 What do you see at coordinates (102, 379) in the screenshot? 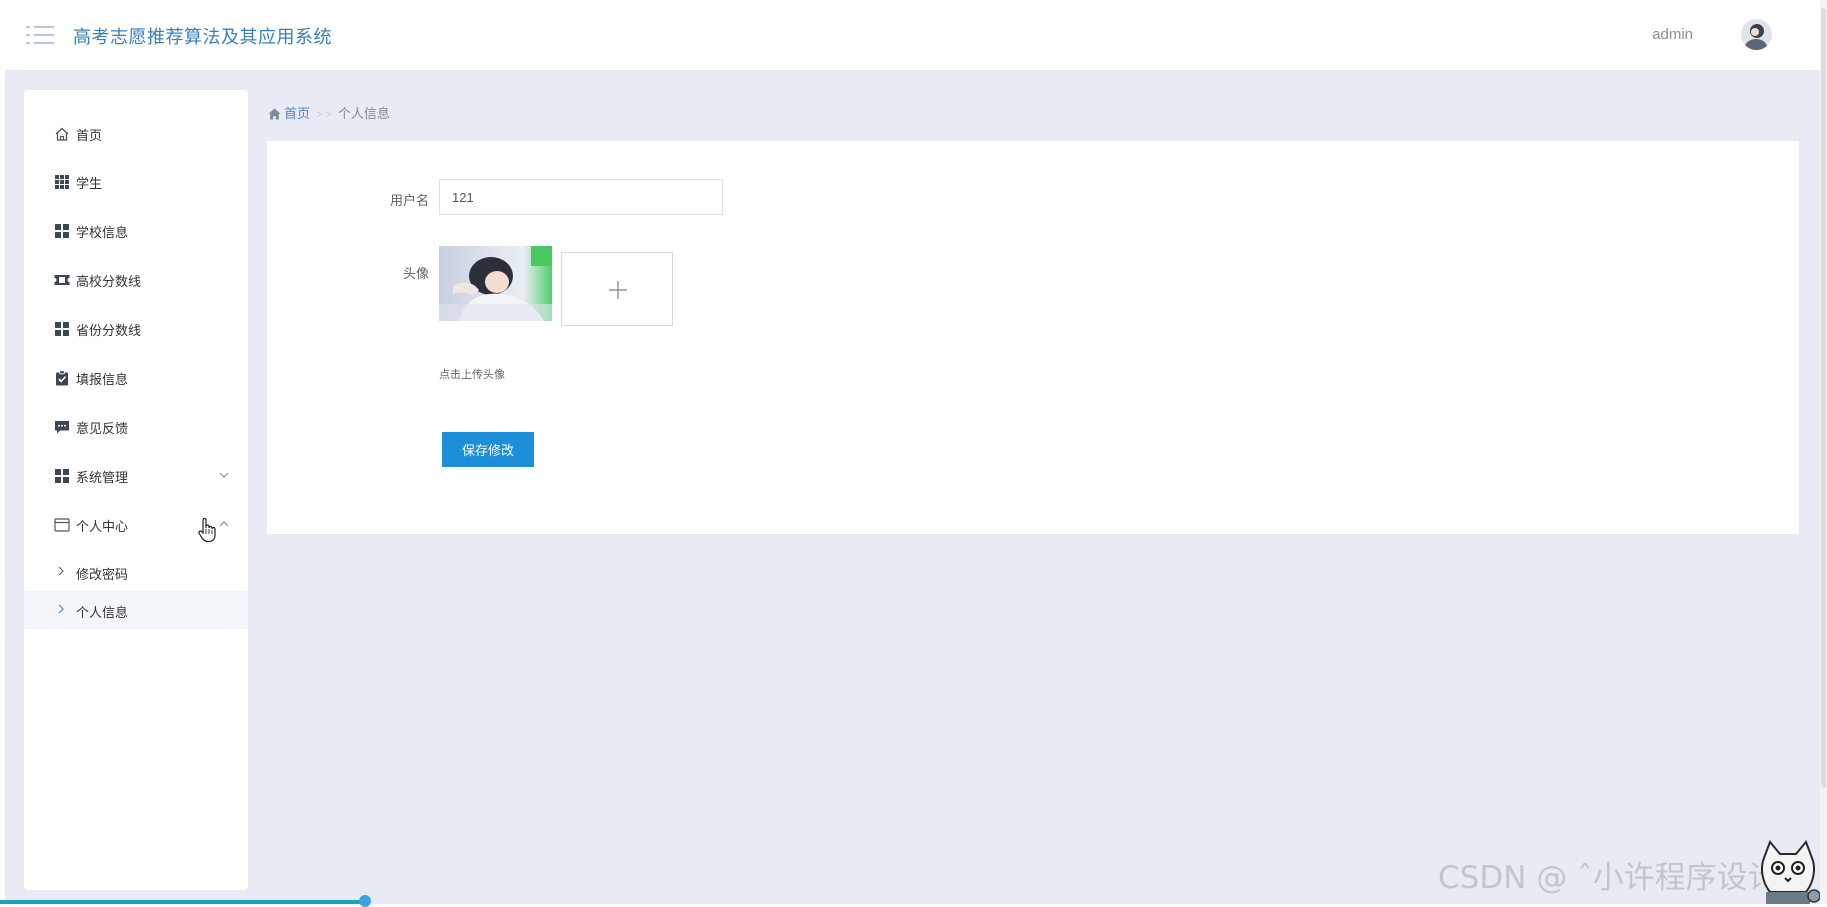
I see `sidebar-item-label: 填报信息` at bounding box center [102, 379].